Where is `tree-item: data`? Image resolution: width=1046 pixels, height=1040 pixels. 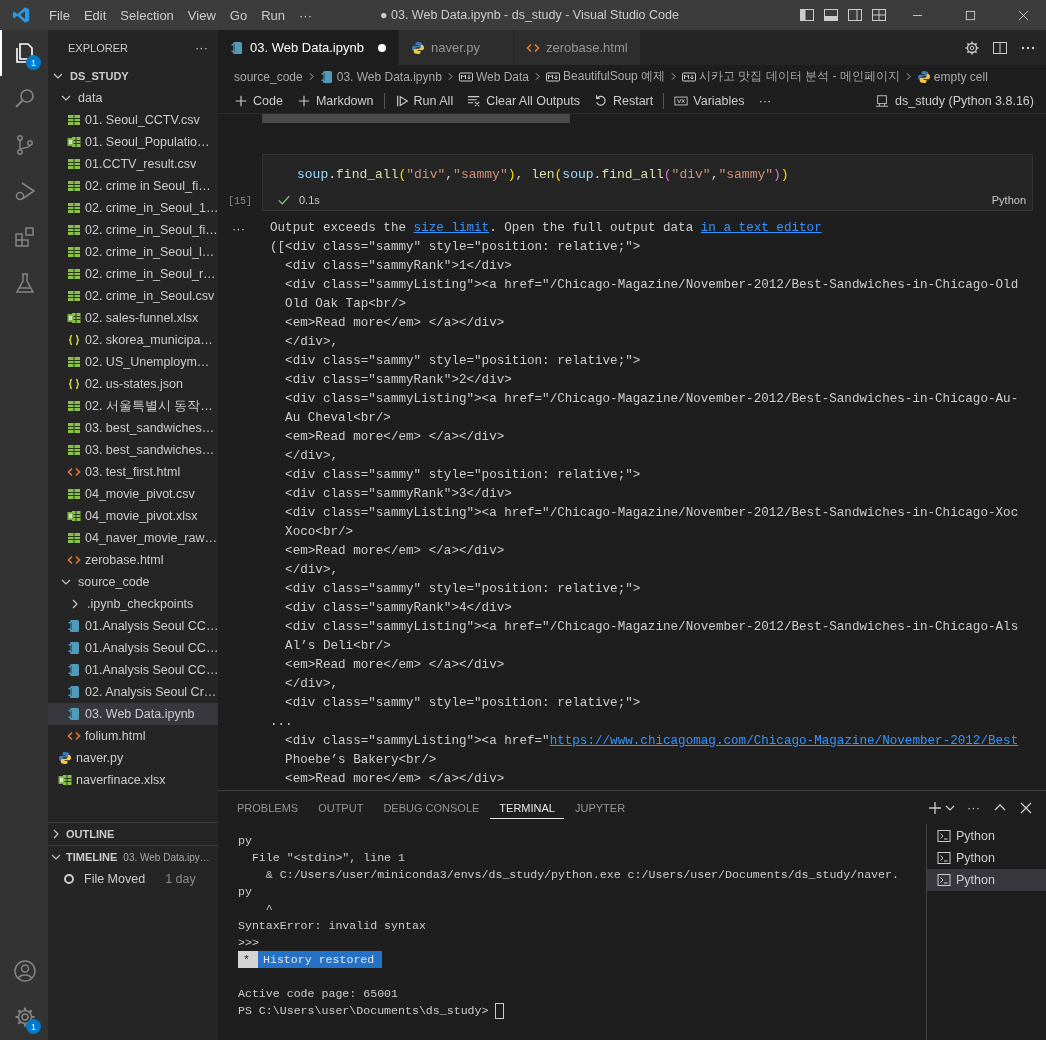 tree-item: data is located at coordinates (133, 98).